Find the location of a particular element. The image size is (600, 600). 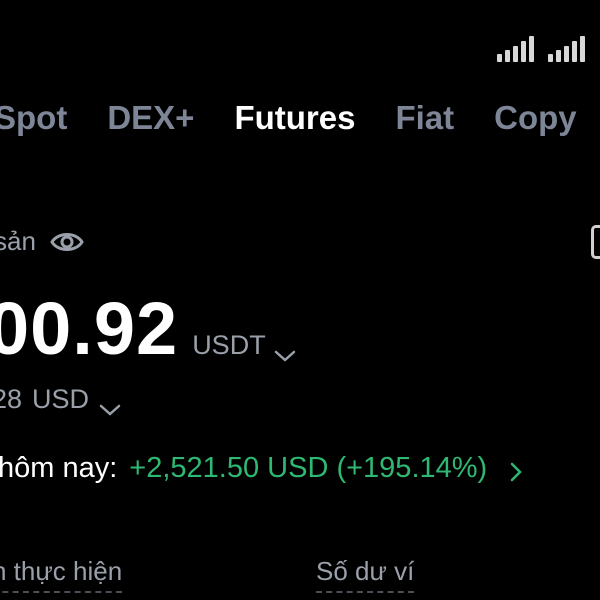

today-pnl-row: hôm nay: +2,521.50 USD (+195.14%) is located at coordinates (261, 468).